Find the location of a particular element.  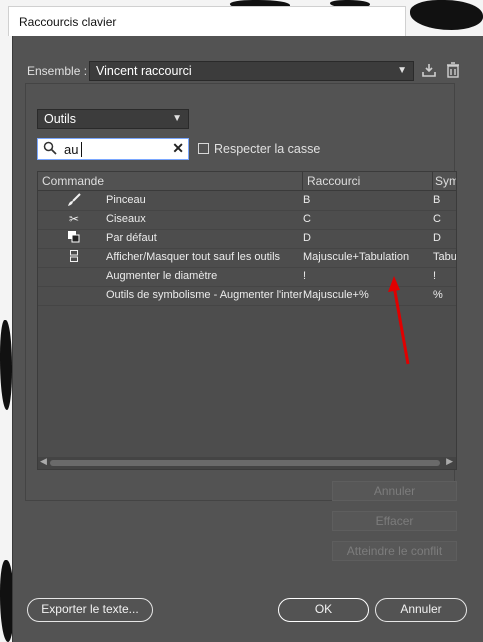

cancel-button: Annuler is located at coordinates (421, 610).